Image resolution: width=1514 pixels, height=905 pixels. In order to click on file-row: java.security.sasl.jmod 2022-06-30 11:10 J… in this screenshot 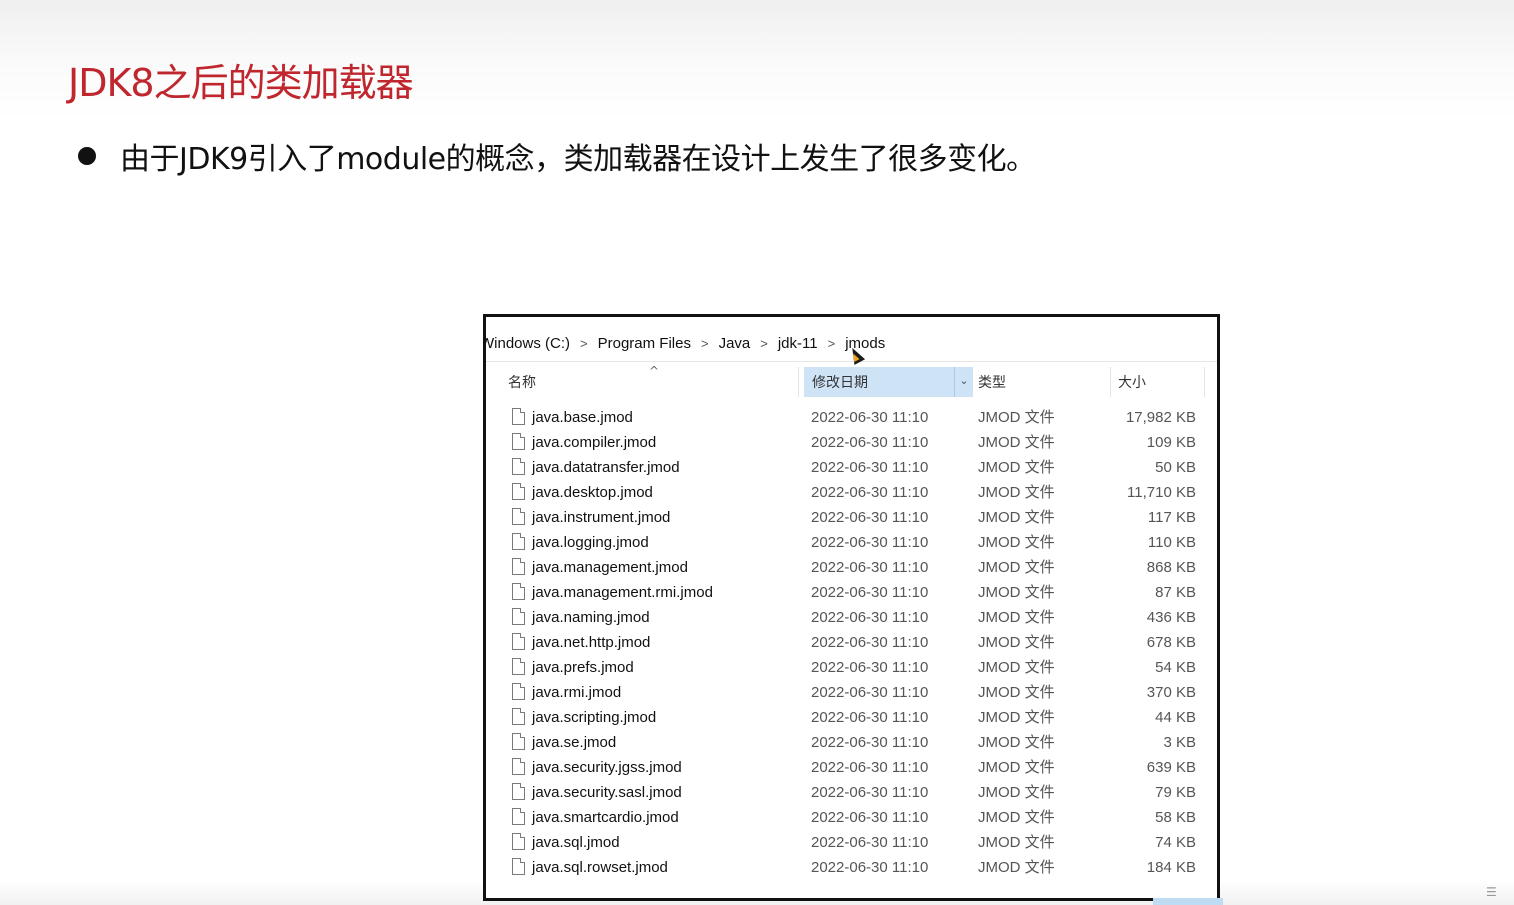, I will do `click(851, 792)`.